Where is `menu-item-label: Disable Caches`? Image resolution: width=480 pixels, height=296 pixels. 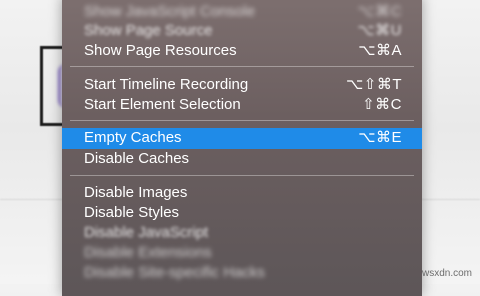
menu-item-label: Disable Caches is located at coordinates (137, 158).